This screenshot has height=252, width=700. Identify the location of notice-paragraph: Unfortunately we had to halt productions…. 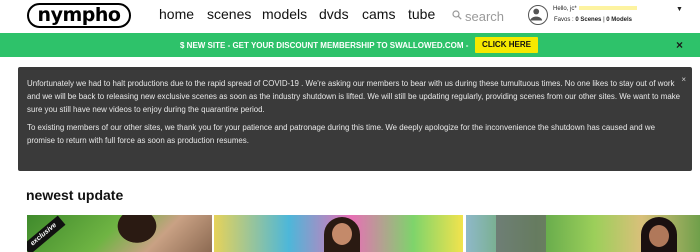
(354, 96).